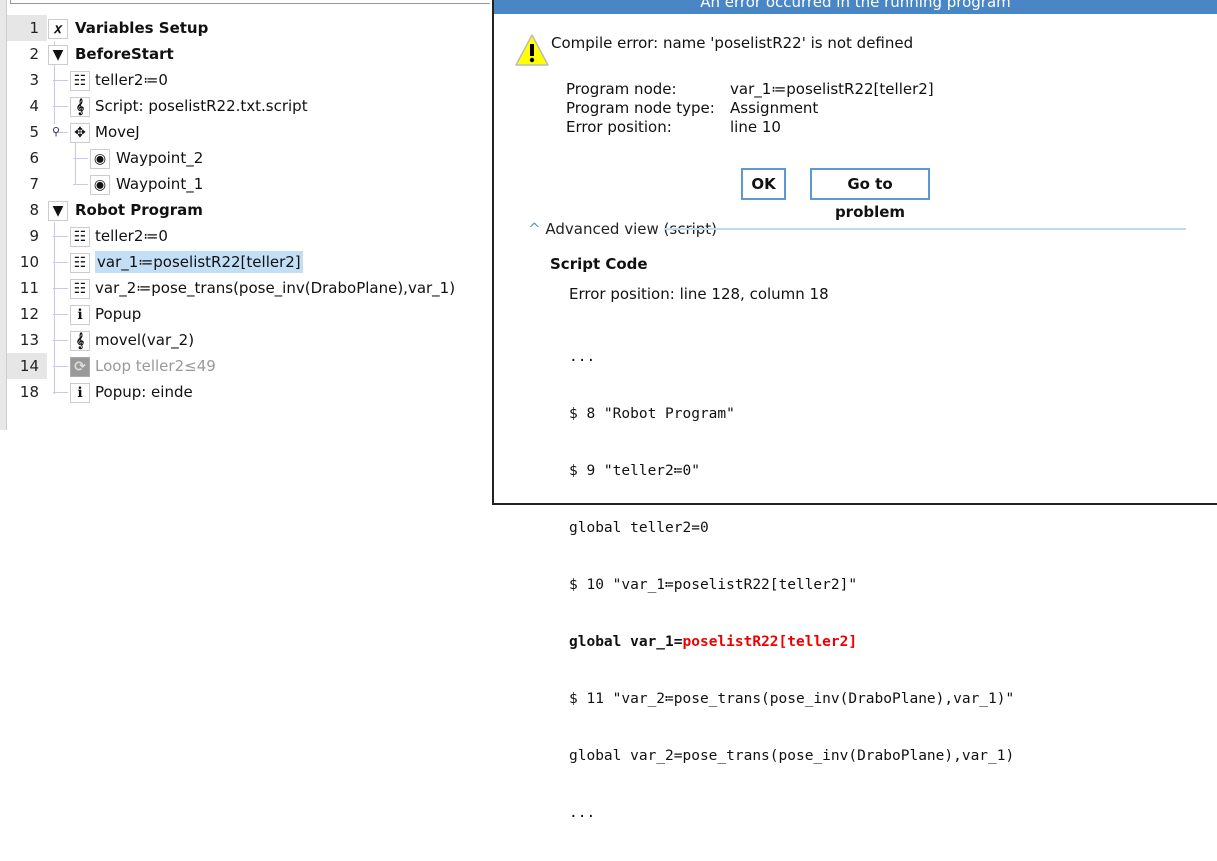 The image size is (1217, 861). Describe the element at coordinates (56, 131) in the screenshot. I see `pin-icon: ⚲` at that location.